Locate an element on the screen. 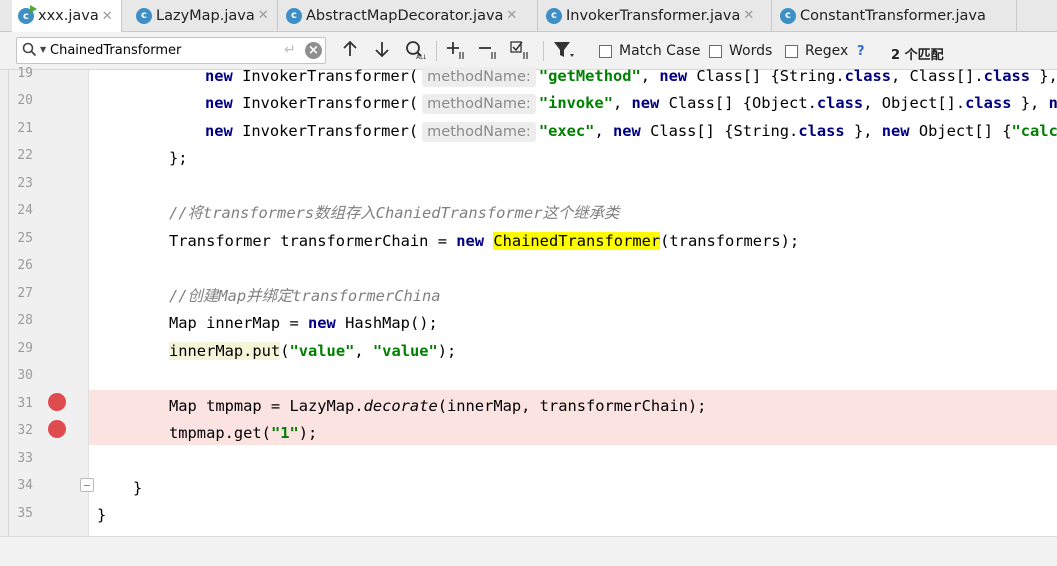 Image resolution: width=1057 pixels, height=566 pixels. string-literal: "invoke" is located at coordinates (575, 103).